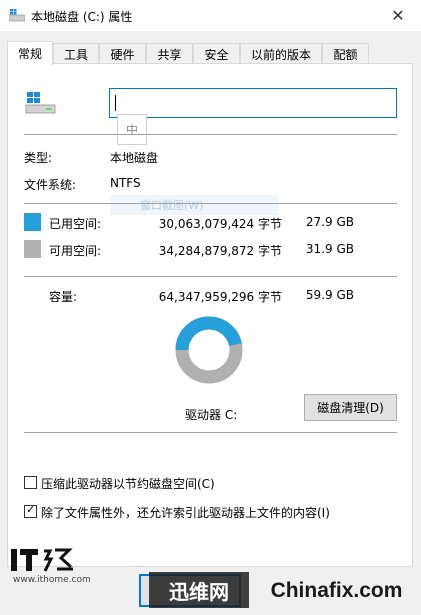 This screenshot has width=421, height=615. I want to click on chinafix-text: Chinafix.com, so click(336, 590).